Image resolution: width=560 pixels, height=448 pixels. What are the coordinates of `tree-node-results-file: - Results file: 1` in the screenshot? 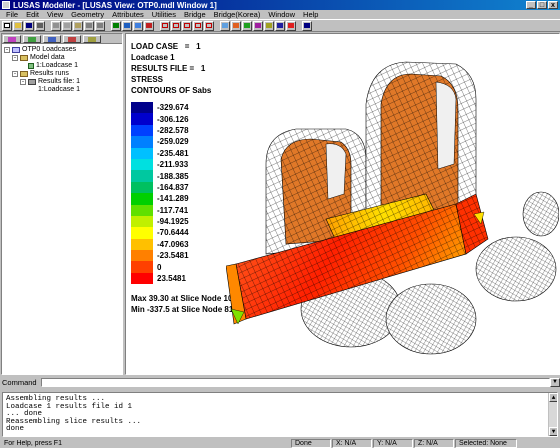 It's located at (62, 82).